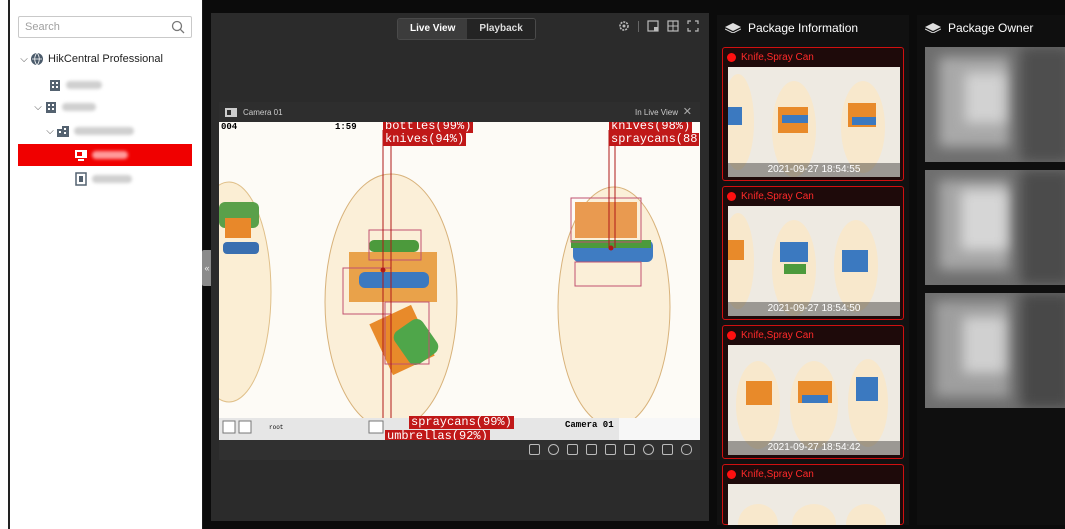 The height and width of the screenshot is (529, 1065). Describe the element at coordinates (276, 427) in the screenshot. I see `osd-user: root` at that location.